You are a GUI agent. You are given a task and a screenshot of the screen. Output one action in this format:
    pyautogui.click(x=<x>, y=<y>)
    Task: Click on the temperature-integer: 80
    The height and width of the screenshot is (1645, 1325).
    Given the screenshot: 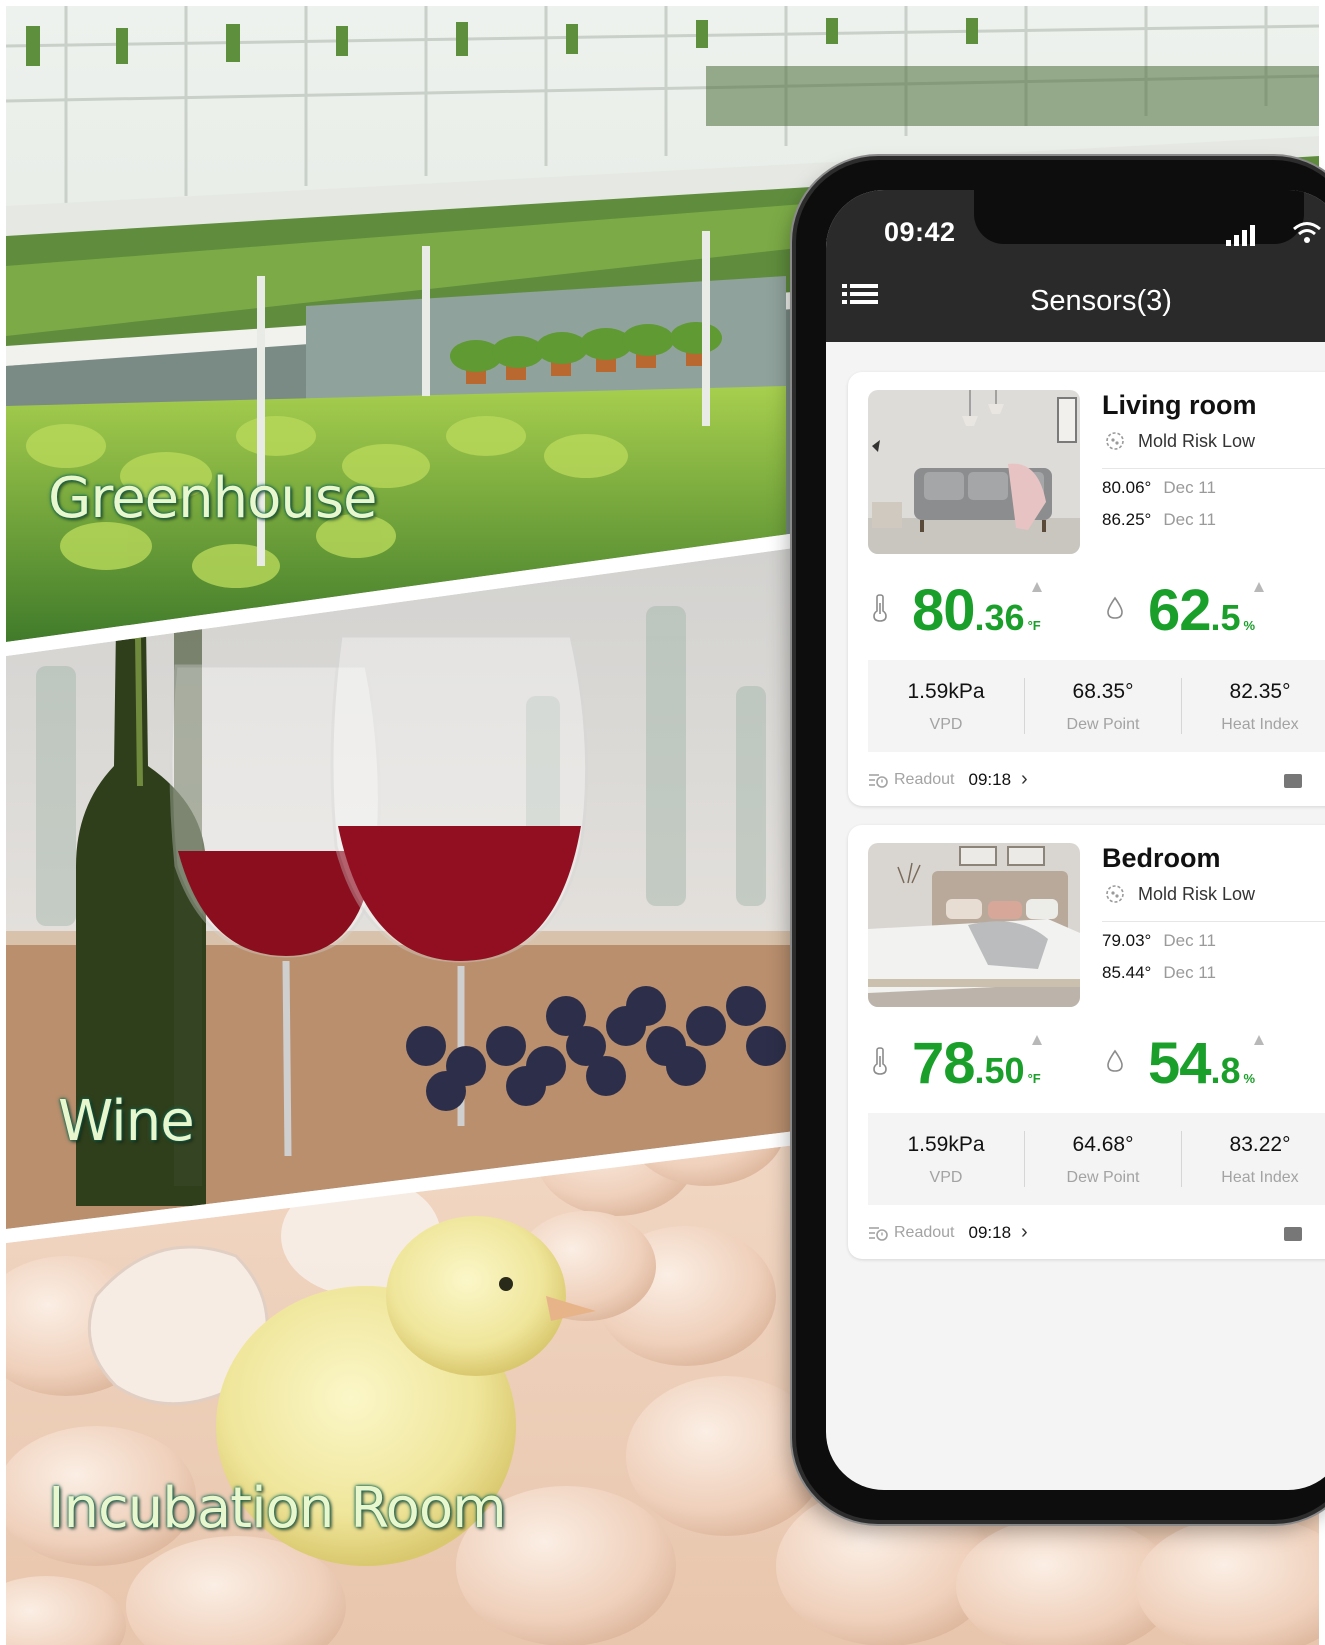 What is the action you would take?
    pyautogui.click(x=944, y=610)
    